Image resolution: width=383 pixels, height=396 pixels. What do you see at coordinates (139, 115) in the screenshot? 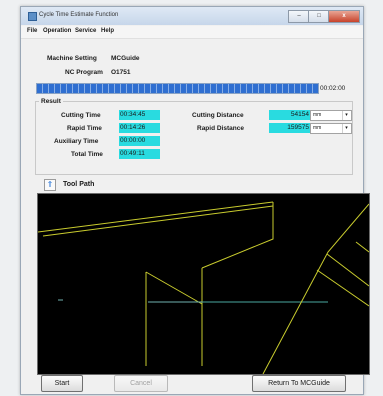
I see `cutting-time-field: 00:34:45` at bounding box center [139, 115].